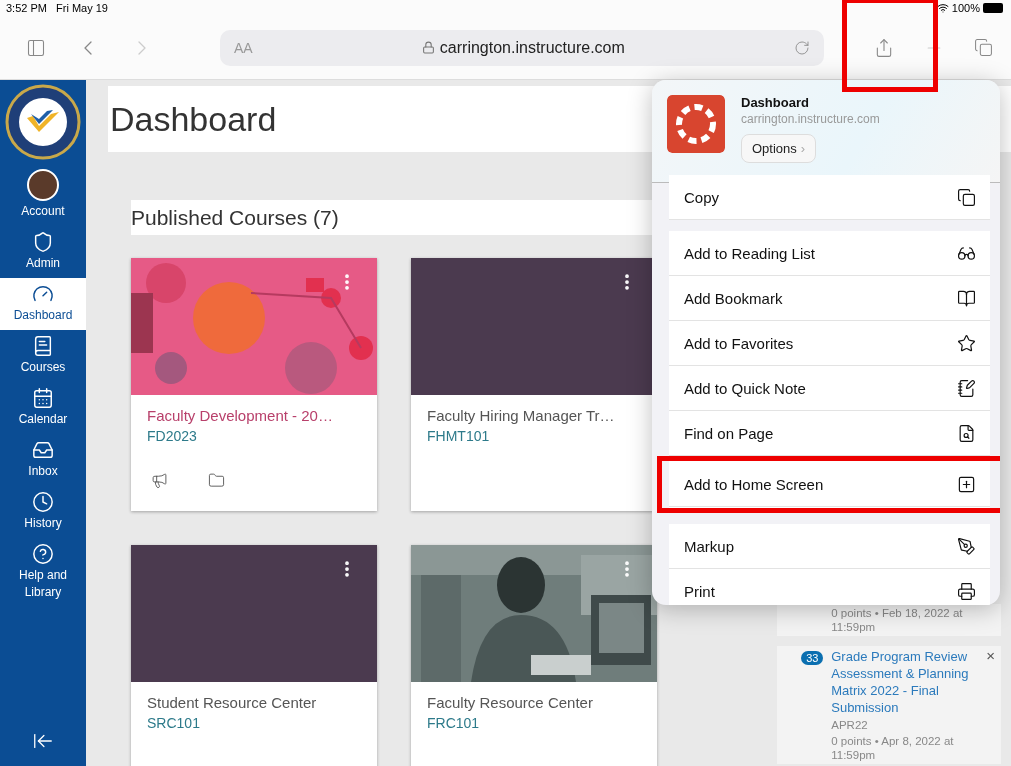 This screenshot has height=766, width=1011. I want to click on course-card: Faculty Development - 20… FD2023, so click(254, 384).